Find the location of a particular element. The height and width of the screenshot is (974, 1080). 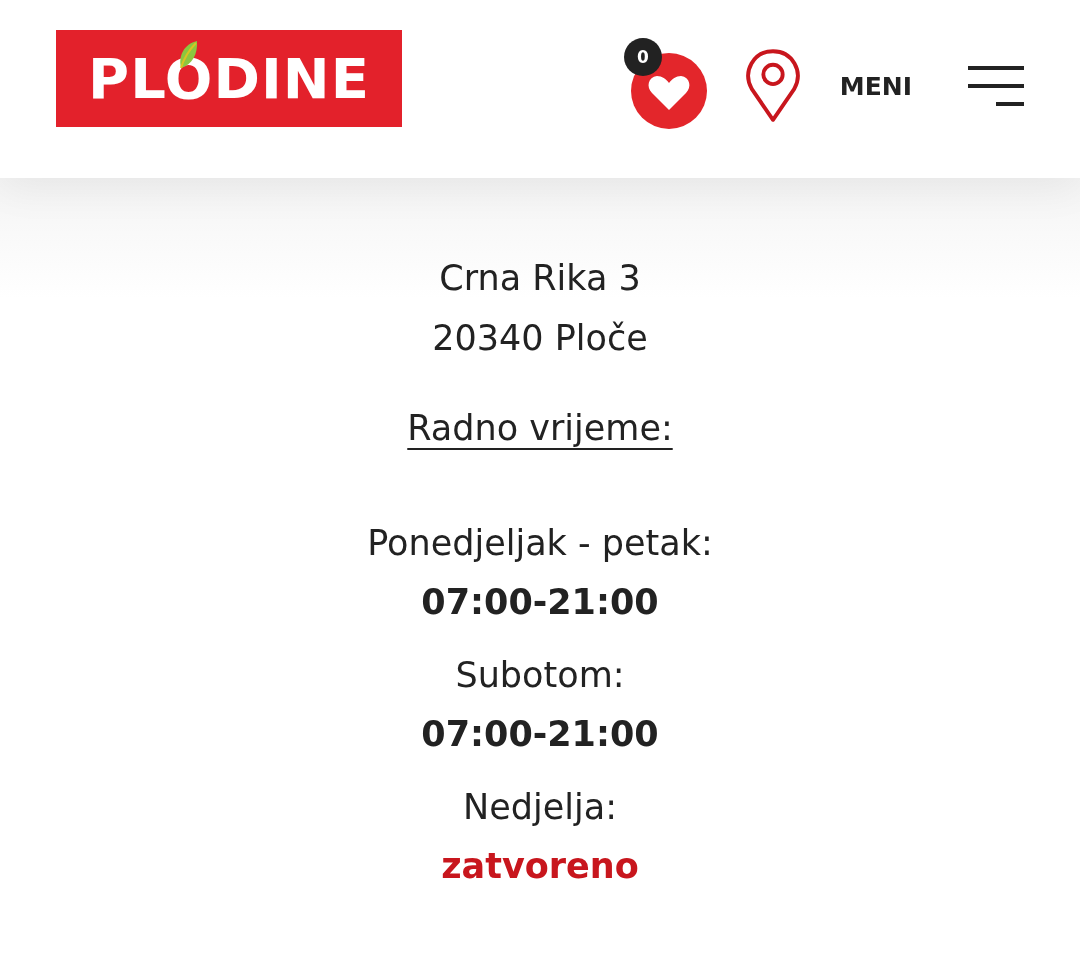

logo: PLODINE is located at coordinates (229, 78).